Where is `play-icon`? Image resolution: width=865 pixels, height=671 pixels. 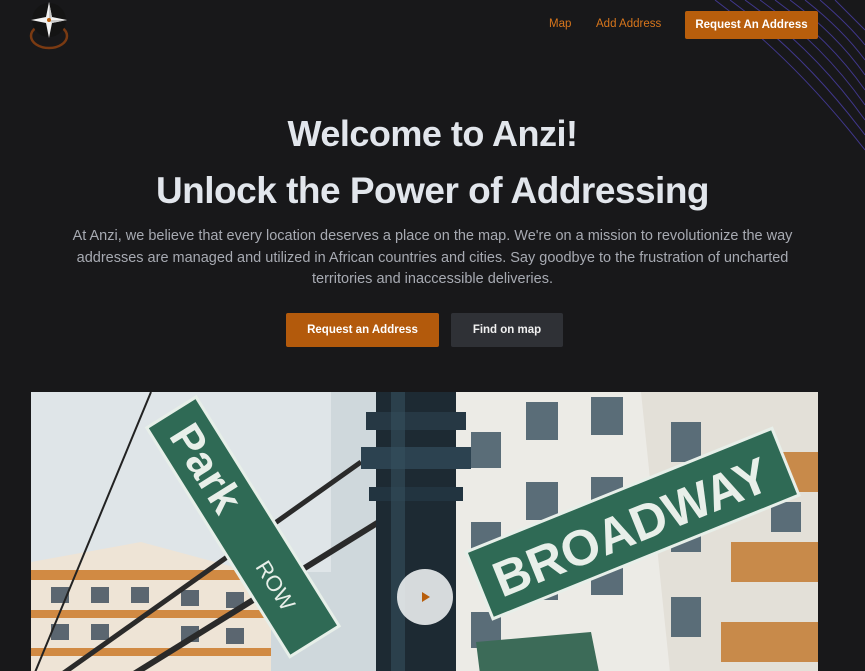
play-icon is located at coordinates (426, 597).